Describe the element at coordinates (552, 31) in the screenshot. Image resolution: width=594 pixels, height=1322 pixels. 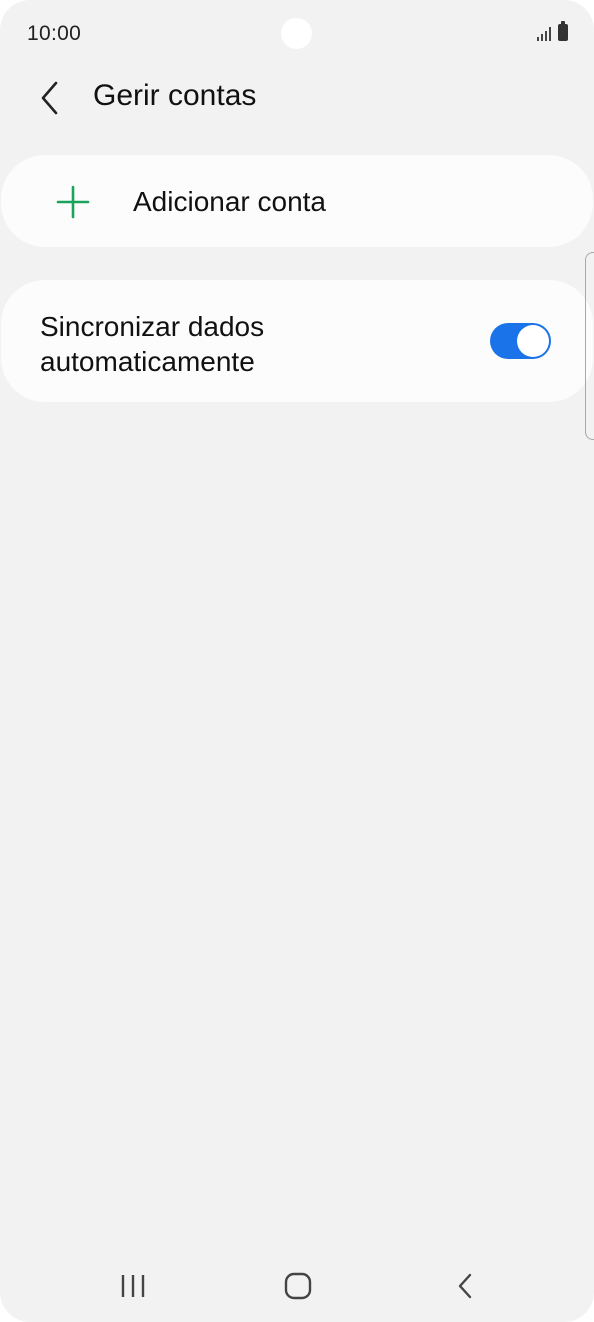
I see `status-icons` at that location.